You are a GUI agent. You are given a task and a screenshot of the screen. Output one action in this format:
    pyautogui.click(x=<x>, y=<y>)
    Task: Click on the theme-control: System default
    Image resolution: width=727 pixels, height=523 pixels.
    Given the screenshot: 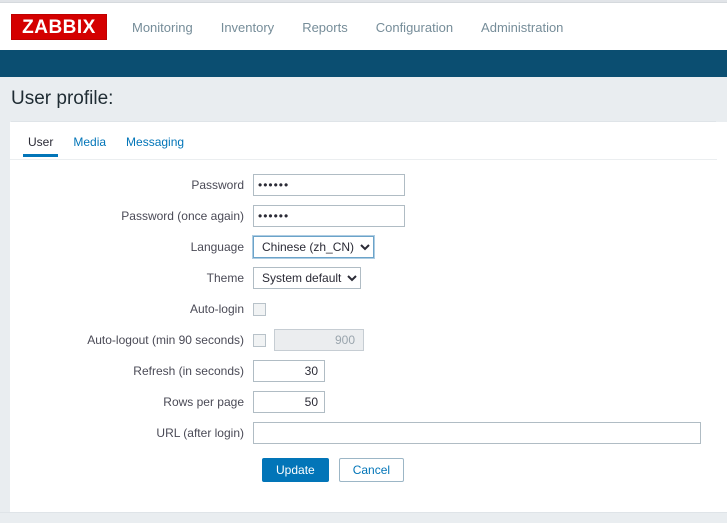 What is the action you would take?
    pyautogui.click(x=307, y=278)
    